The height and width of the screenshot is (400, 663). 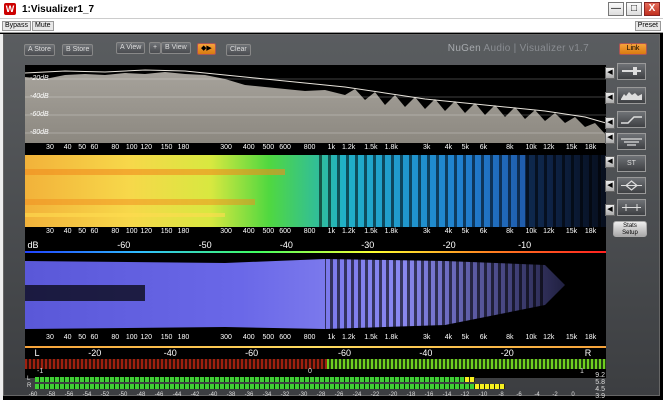 What do you see at coordinates (610, 210) in the screenshot?
I see `collapse-arrow-7: ◀` at bounding box center [610, 210].